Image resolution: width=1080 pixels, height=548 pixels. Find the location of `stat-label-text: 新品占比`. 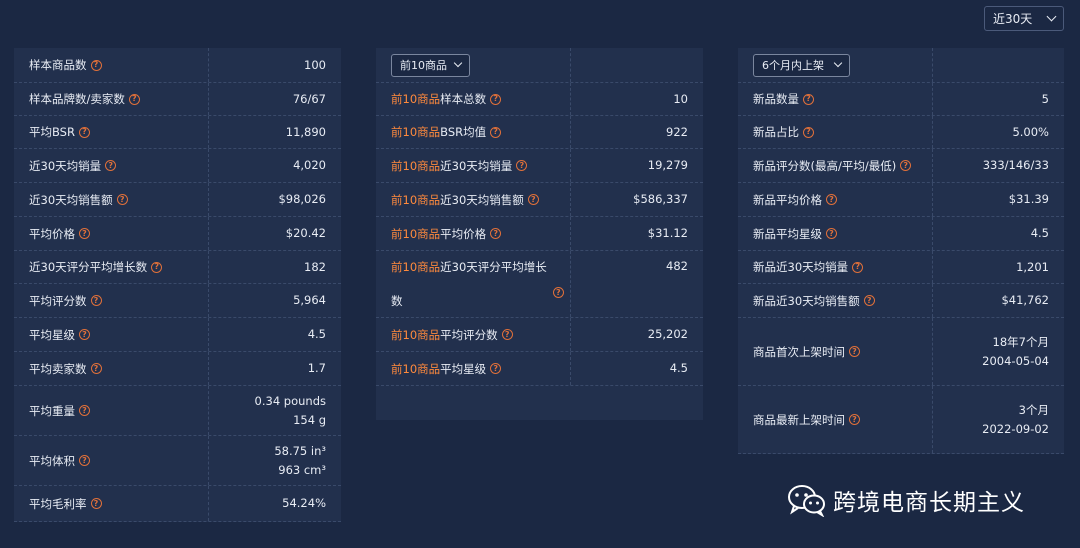

stat-label-text: 新品占比 is located at coordinates (776, 132).